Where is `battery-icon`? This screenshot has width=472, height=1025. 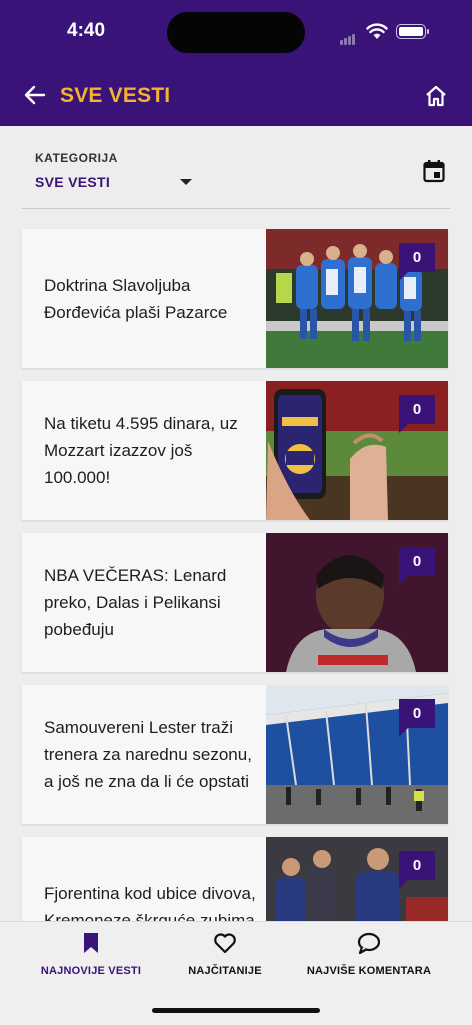
battery-icon is located at coordinates (412, 31).